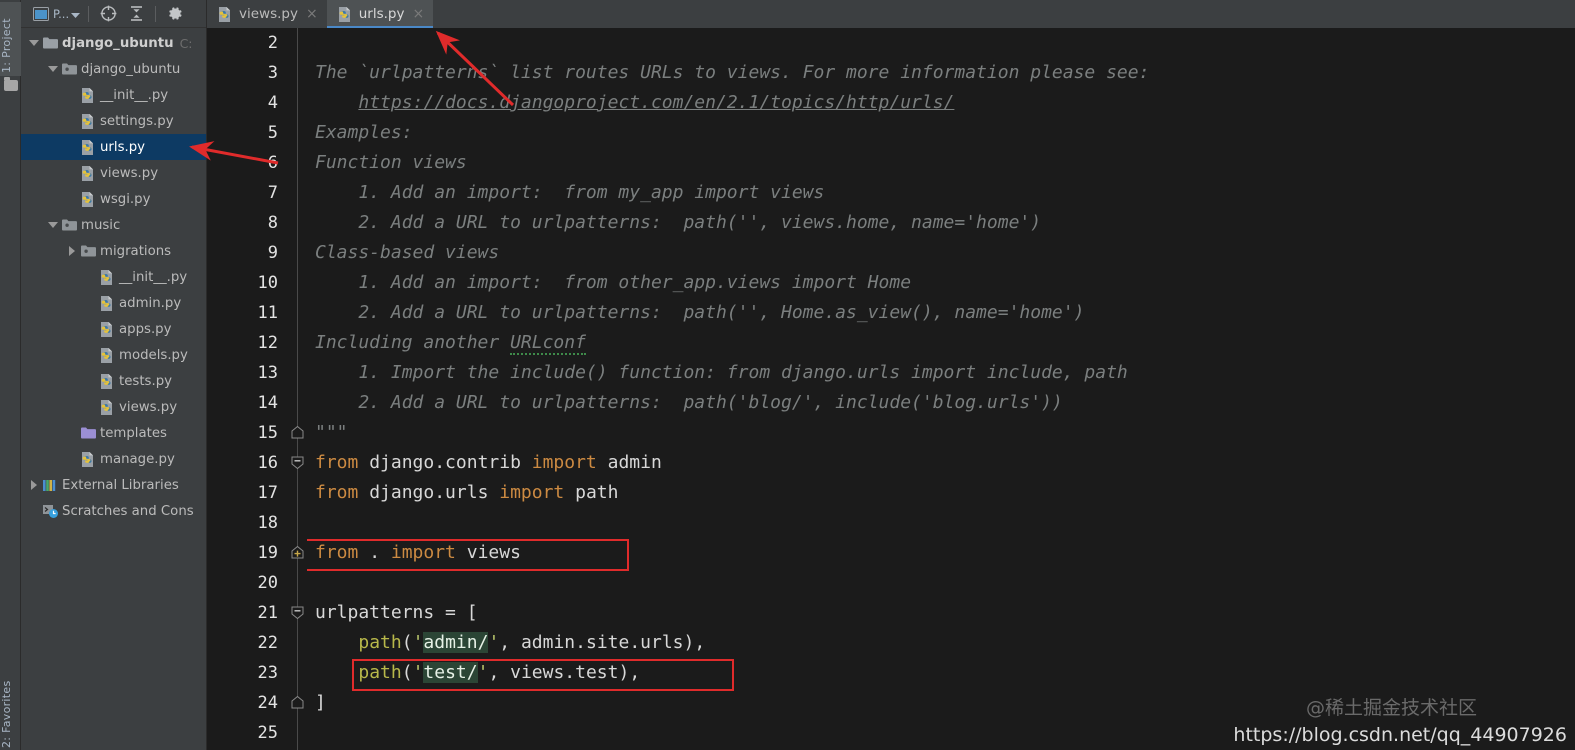  What do you see at coordinates (272, 223) in the screenshot?
I see `line-number: 8` at bounding box center [272, 223].